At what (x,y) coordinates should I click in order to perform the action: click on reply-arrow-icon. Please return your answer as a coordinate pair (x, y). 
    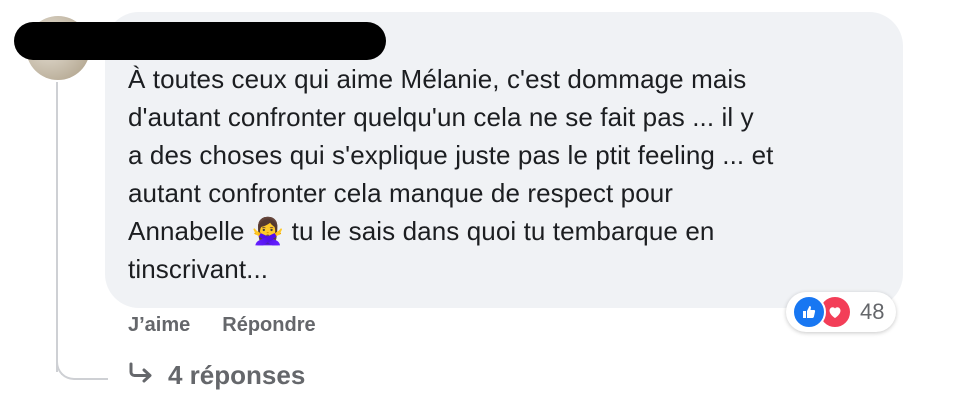
    Looking at the image, I should click on (141, 375).